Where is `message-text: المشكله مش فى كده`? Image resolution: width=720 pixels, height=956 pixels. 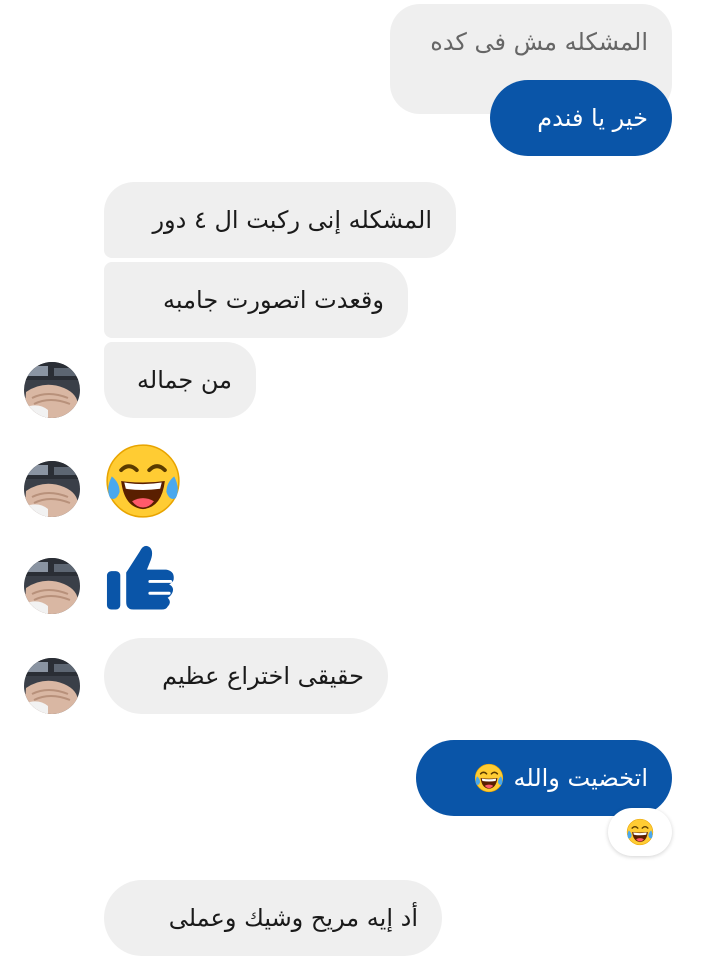
message-text: المشكله مش فى كده is located at coordinates (539, 42).